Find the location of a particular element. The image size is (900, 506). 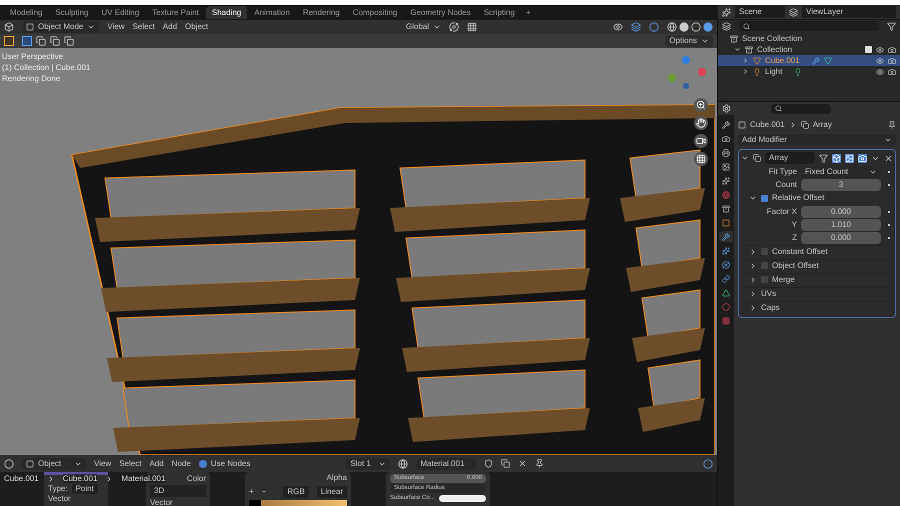

workspace-tab: Shading is located at coordinates (227, 12).